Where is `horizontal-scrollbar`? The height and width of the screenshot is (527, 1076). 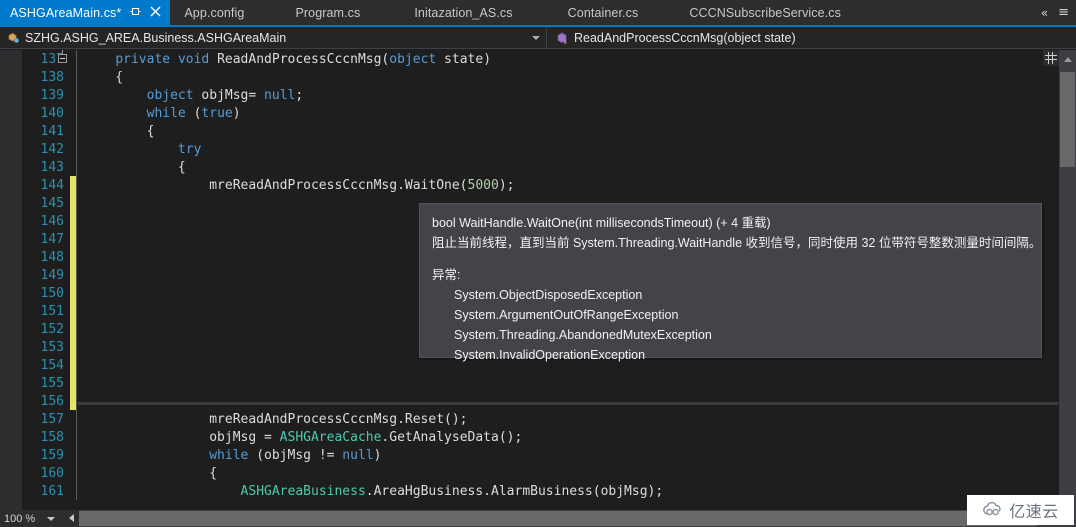
horizontal-scrollbar is located at coordinates (569, 518).